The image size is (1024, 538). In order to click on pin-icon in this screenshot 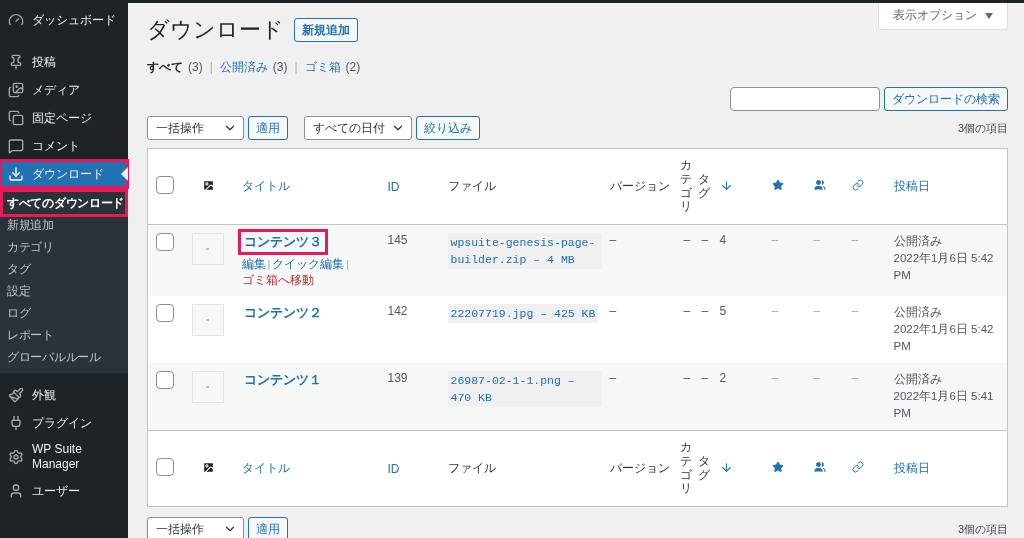, I will do `click(16, 62)`.